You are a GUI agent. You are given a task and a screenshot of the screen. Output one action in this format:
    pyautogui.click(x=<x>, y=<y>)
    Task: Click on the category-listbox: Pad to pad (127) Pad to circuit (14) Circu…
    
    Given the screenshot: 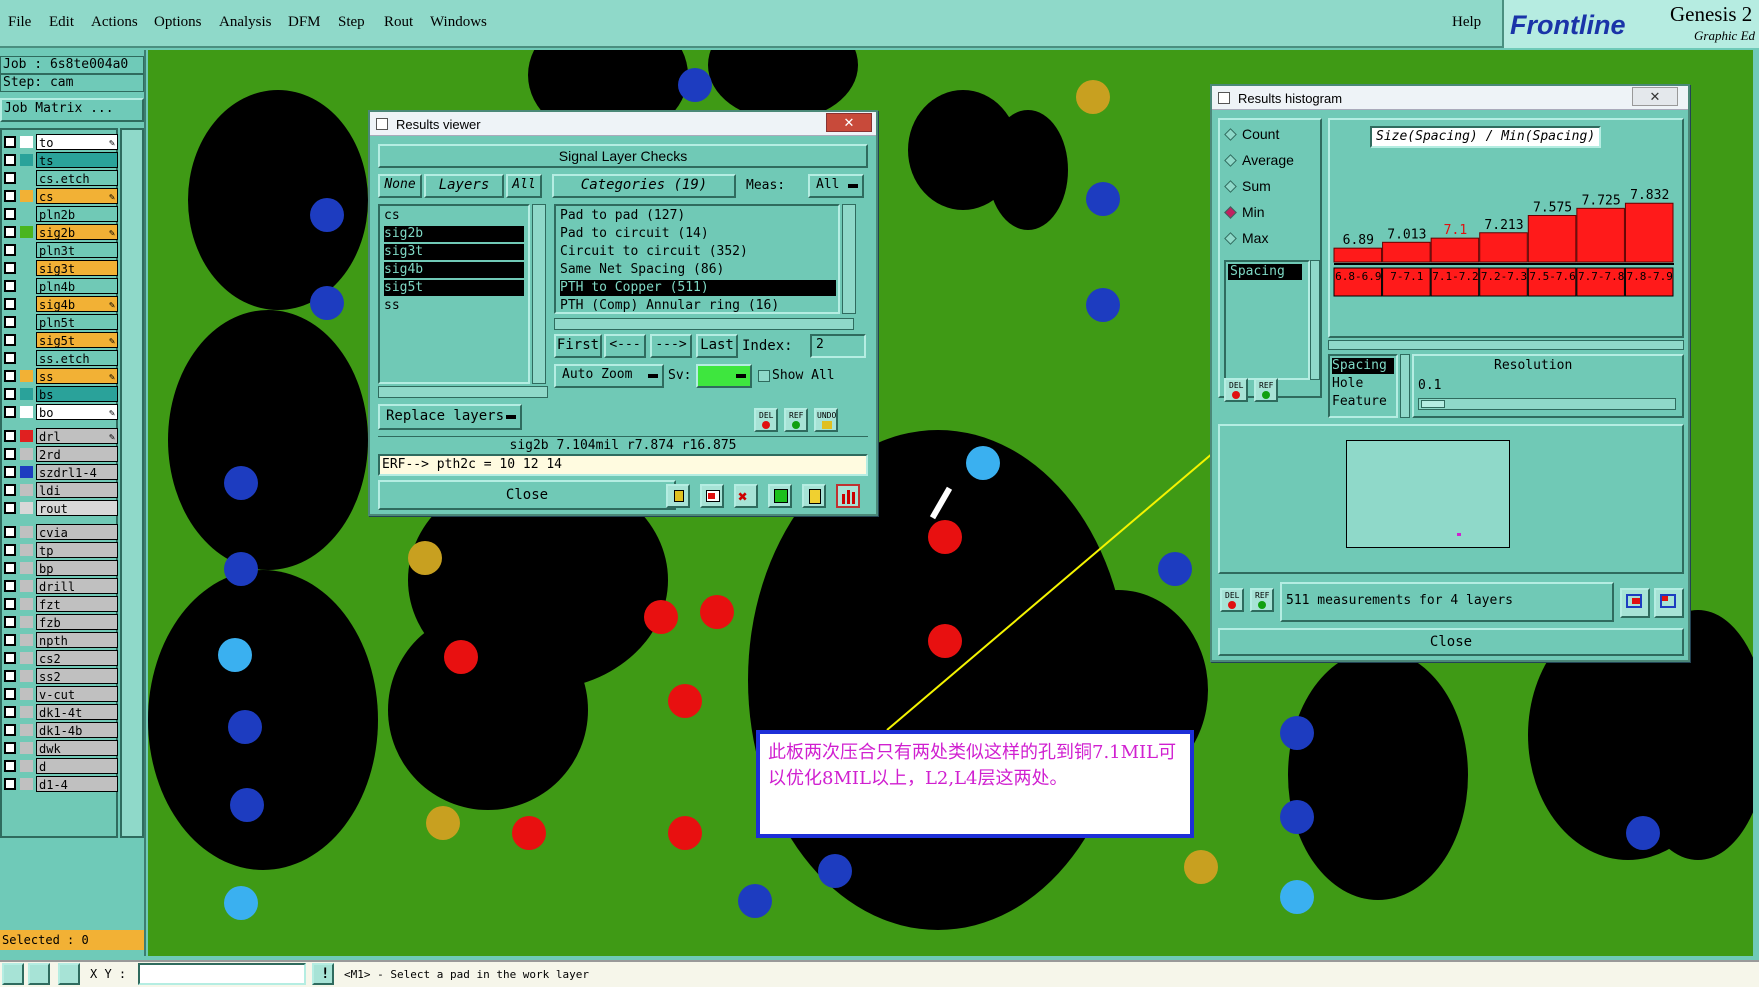 What is the action you would take?
    pyautogui.click(x=697, y=259)
    